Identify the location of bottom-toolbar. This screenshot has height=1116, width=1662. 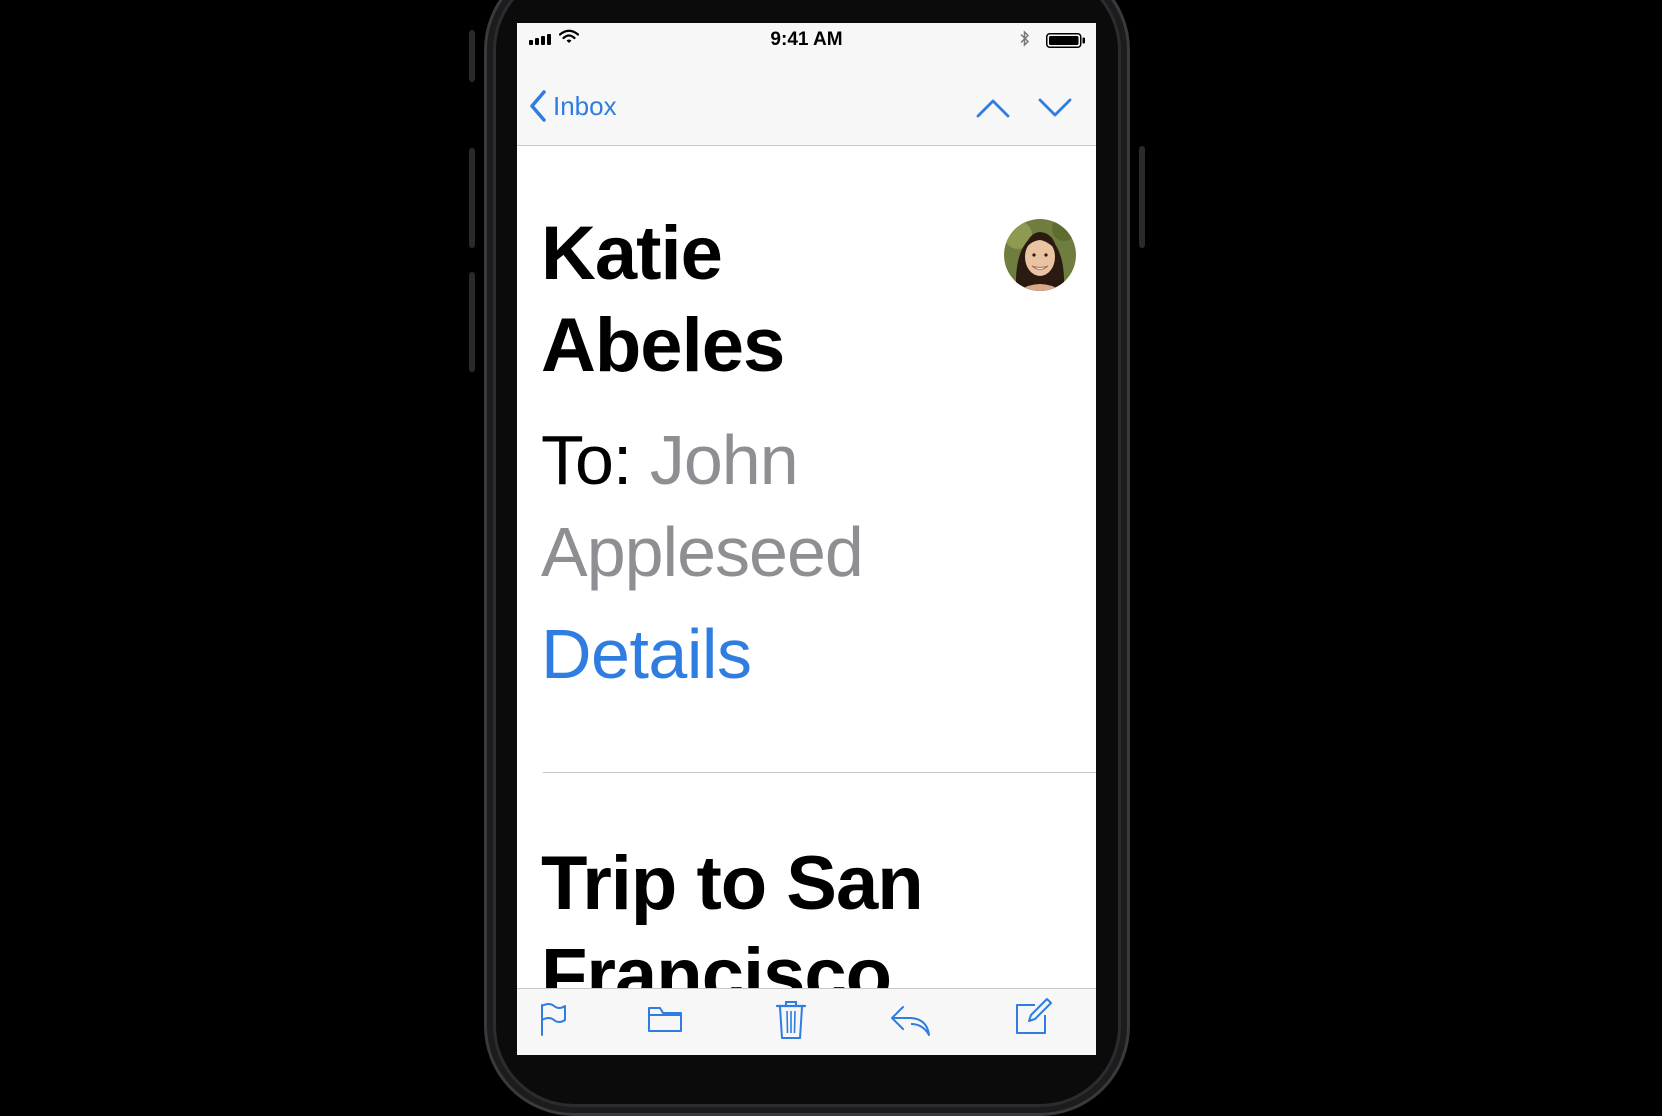
(806, 1021).